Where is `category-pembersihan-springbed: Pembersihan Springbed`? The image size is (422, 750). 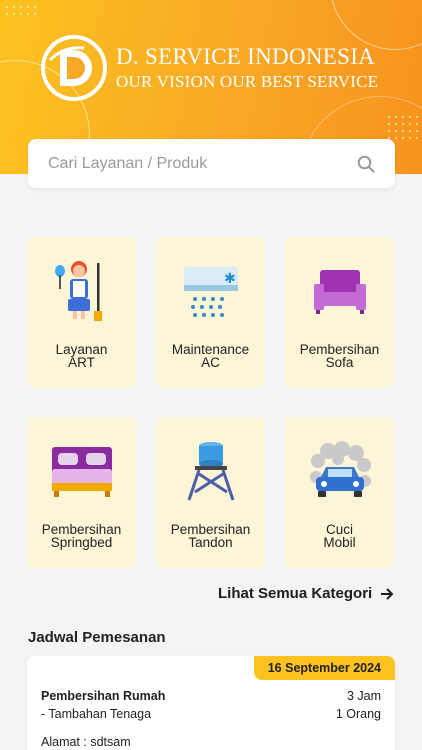 category-pembersihan-springbed: Pembersihan Springbed is located at coordinates (81, 492).